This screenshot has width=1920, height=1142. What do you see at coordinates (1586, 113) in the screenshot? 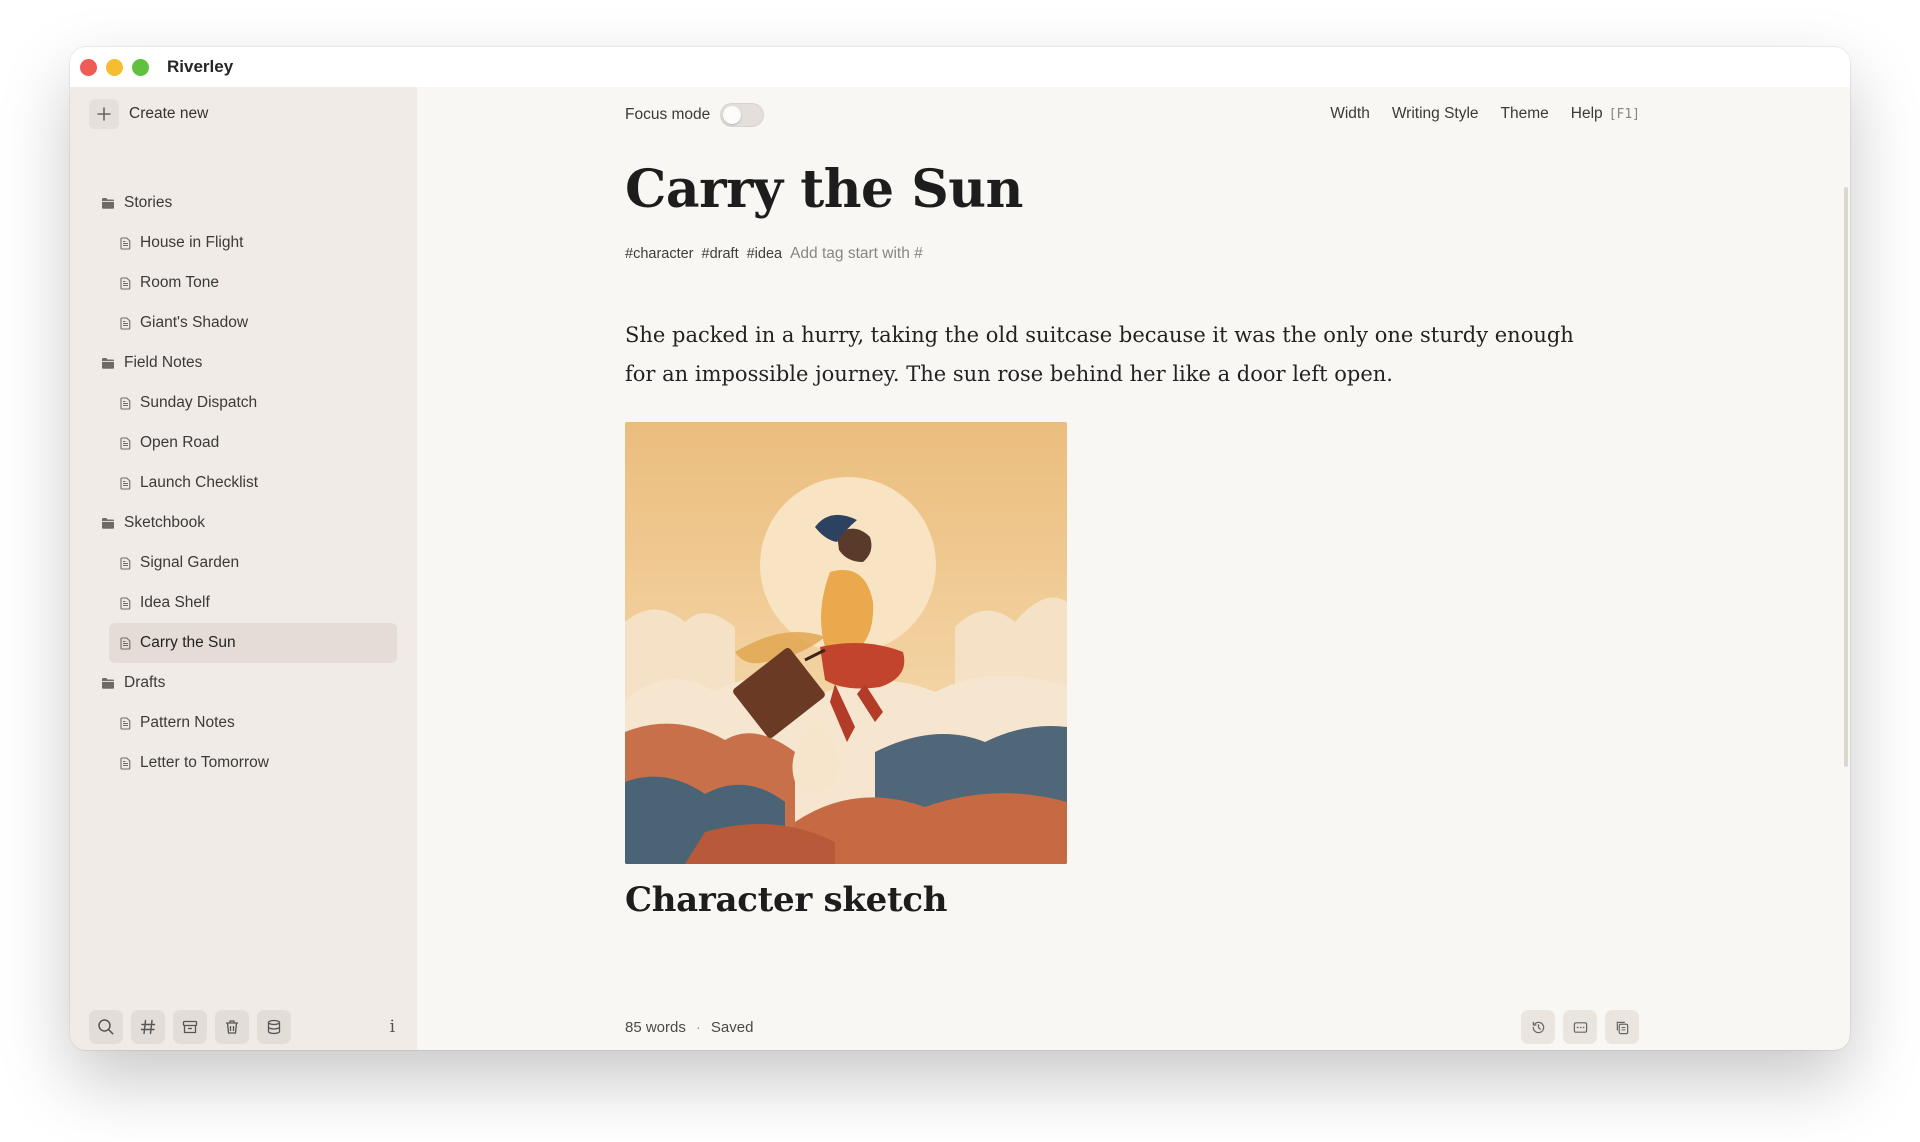
I see `help-label: Help` at bounding box center [1586, 113].